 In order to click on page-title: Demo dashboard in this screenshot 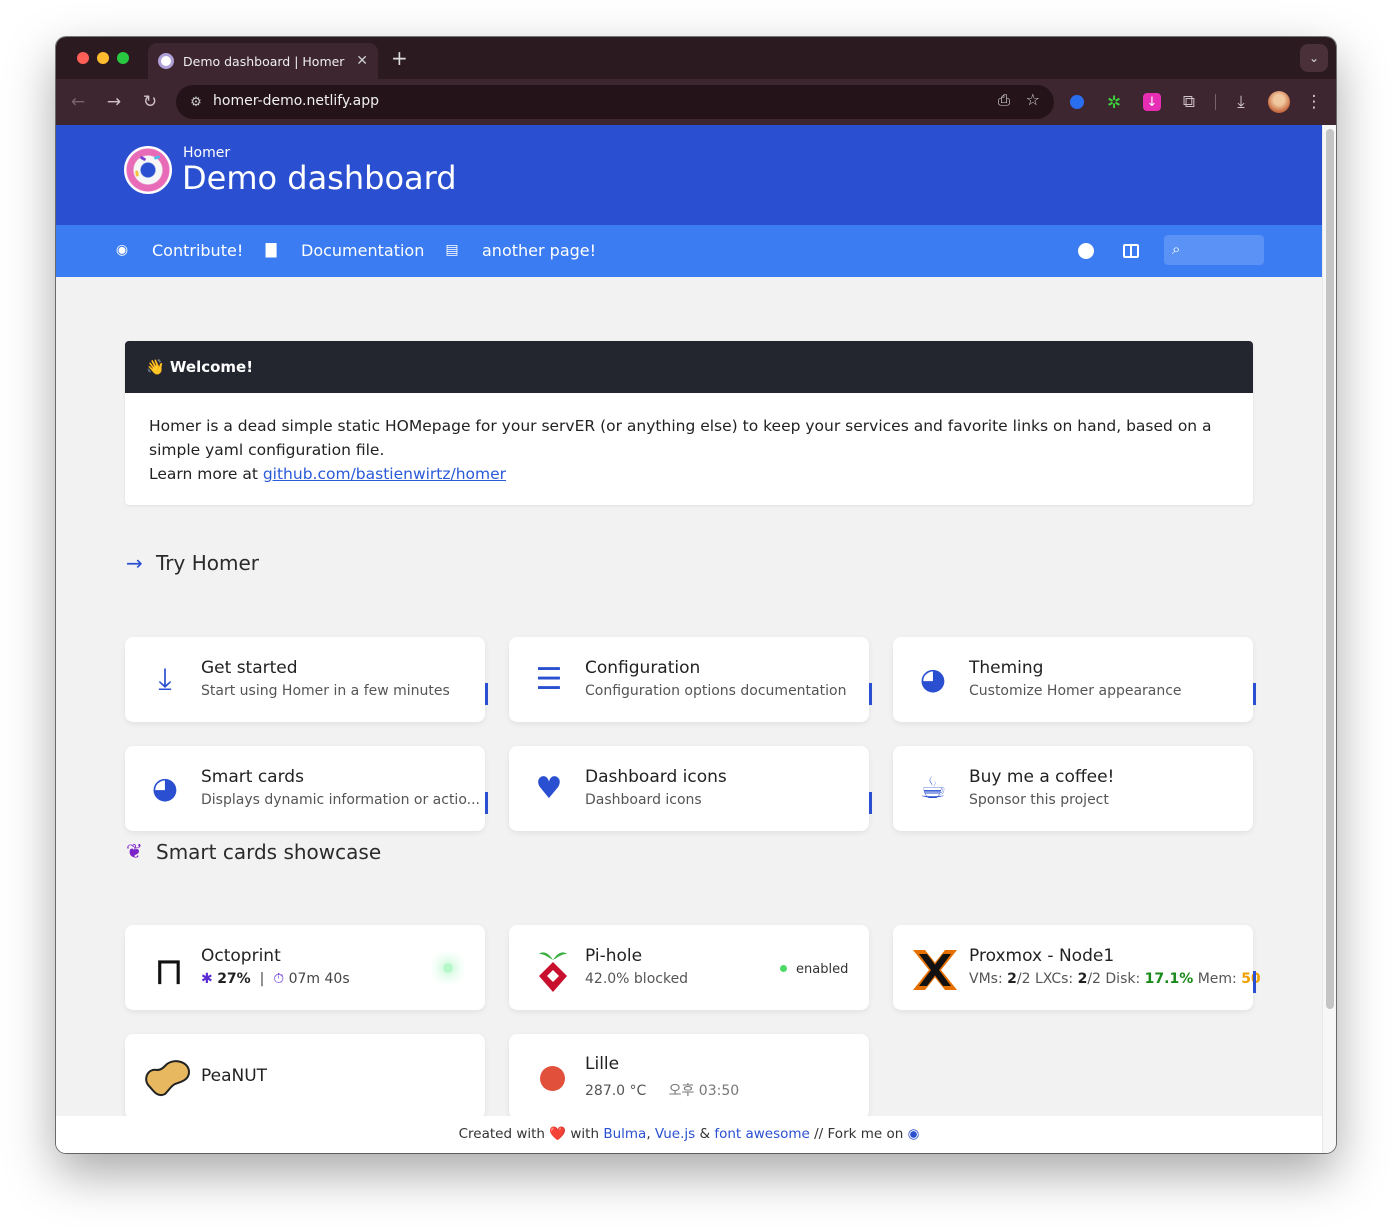, I will do `click(319, 178)`.